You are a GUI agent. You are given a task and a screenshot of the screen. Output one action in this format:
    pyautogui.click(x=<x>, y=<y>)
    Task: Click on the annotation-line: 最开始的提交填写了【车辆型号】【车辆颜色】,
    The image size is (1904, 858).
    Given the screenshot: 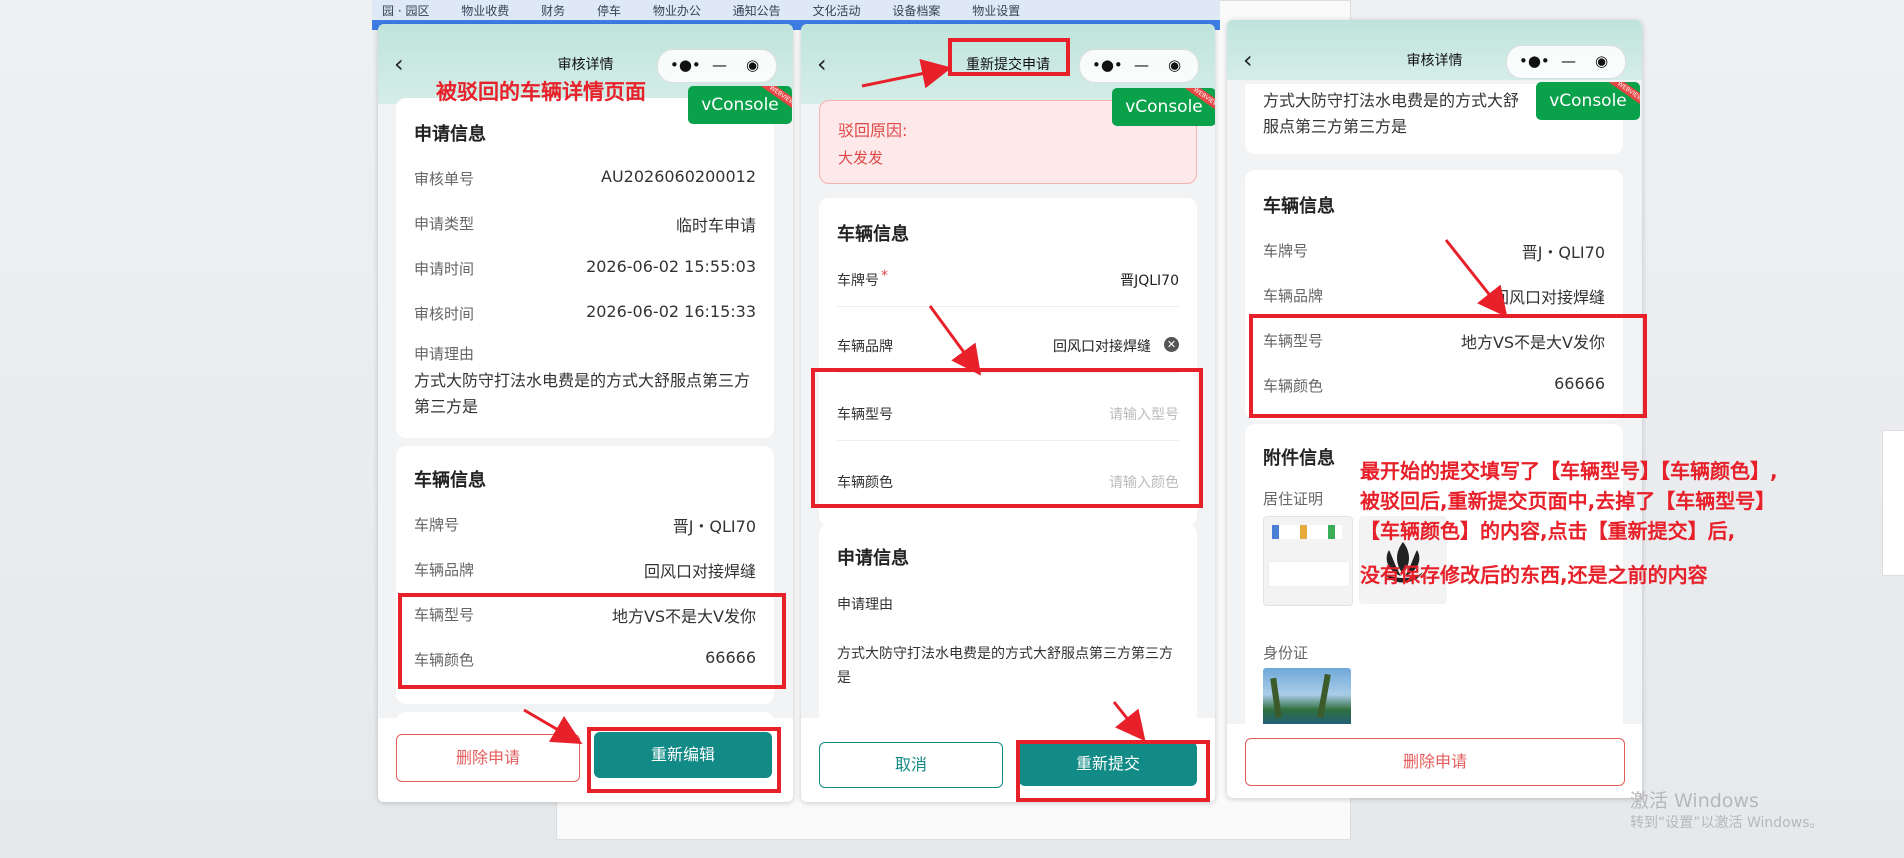 What is the action you would take?
    pyautogui.click(x=1569, y=471)
    